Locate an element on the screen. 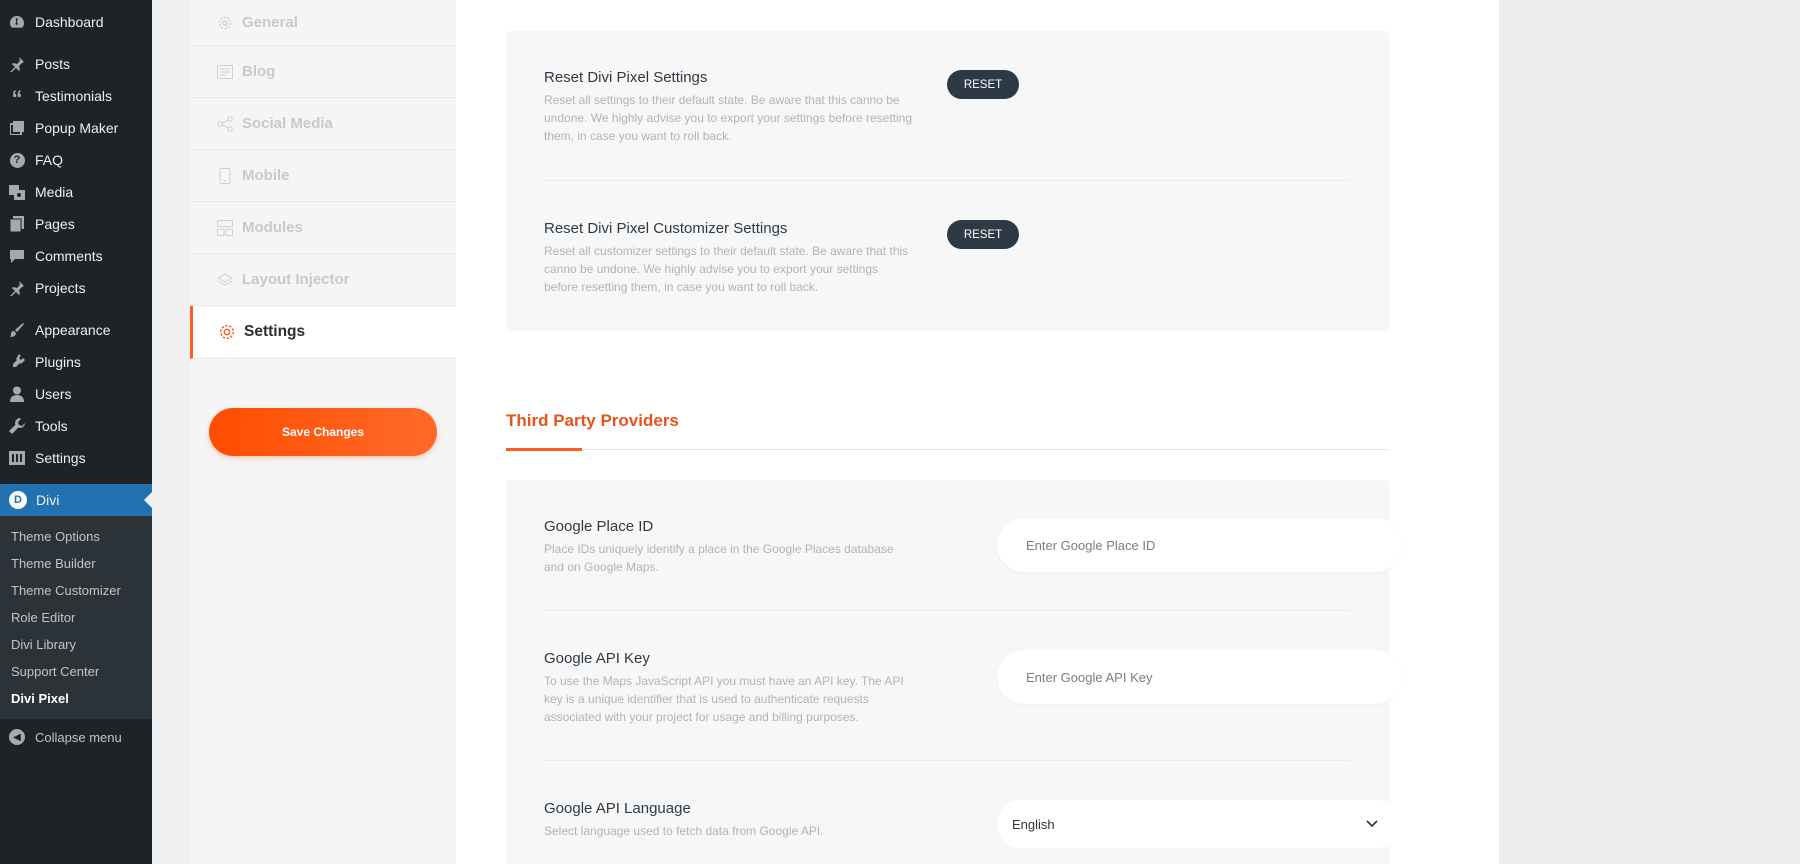  submenu-divi-library: Divi Library is located at coordinates (76, 644).